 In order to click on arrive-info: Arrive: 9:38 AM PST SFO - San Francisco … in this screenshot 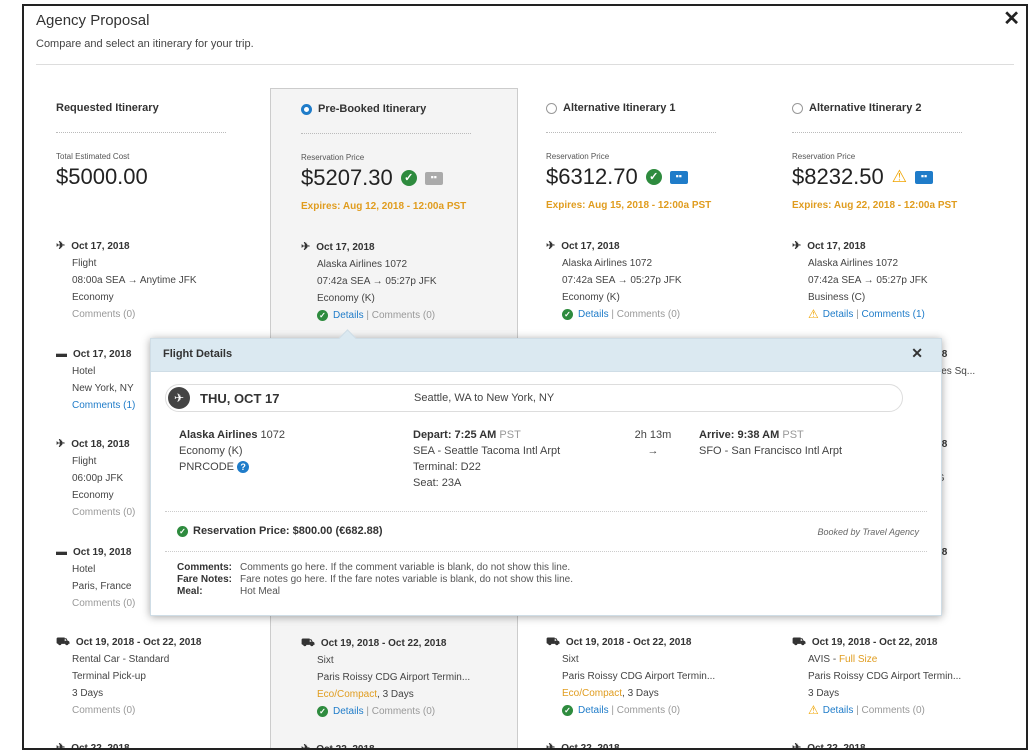, I will do `click(771, 443)`.